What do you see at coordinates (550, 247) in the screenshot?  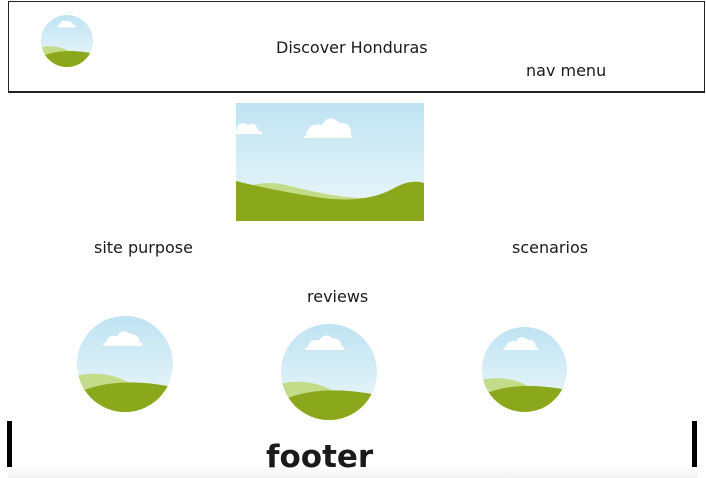 I see `scenarios-label: scenarios` at bounding box center [550, 247].